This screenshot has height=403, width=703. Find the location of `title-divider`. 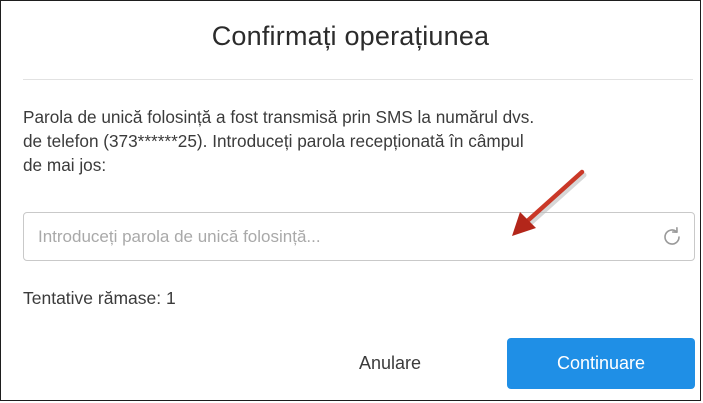

title-divider is located at coordinates (358, 79).